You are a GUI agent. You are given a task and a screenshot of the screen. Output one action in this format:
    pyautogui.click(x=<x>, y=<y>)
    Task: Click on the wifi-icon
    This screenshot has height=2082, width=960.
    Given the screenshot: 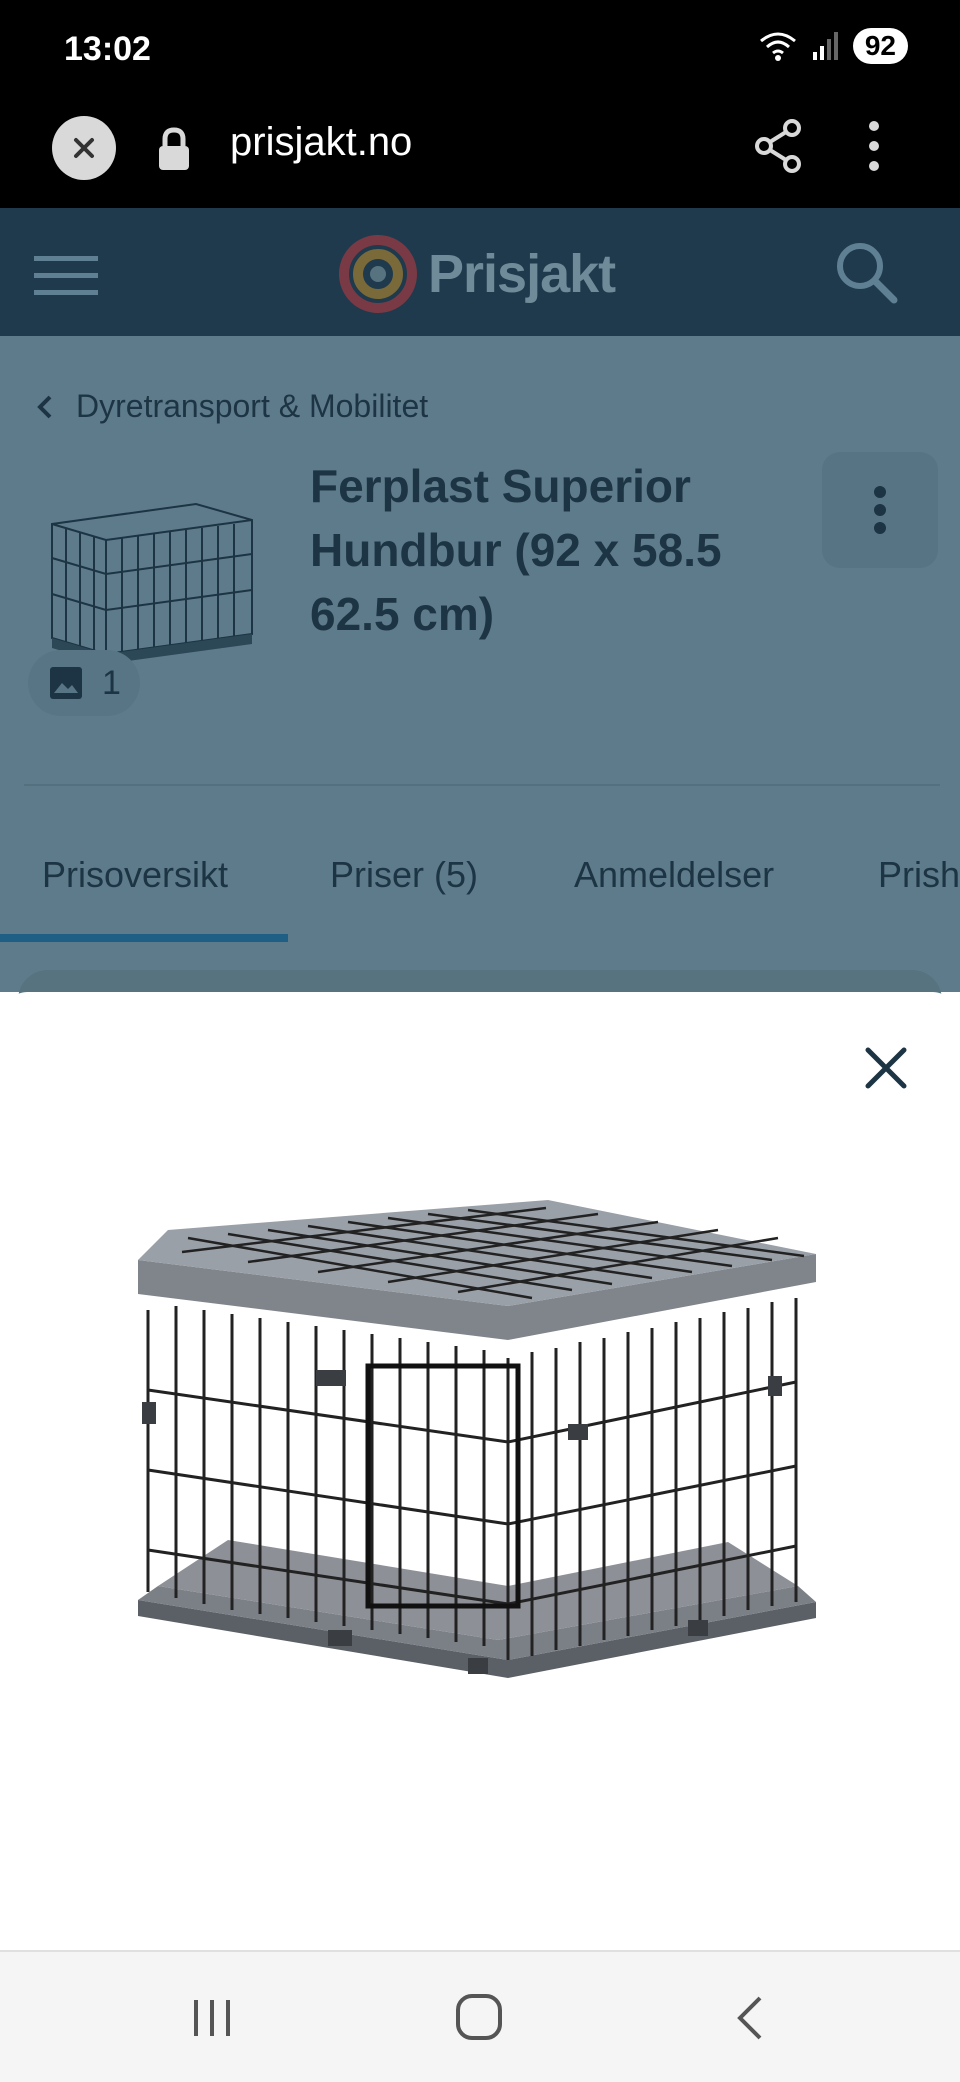 What is the action you would take?
    pyautogui.click(x=777, y=46)
    